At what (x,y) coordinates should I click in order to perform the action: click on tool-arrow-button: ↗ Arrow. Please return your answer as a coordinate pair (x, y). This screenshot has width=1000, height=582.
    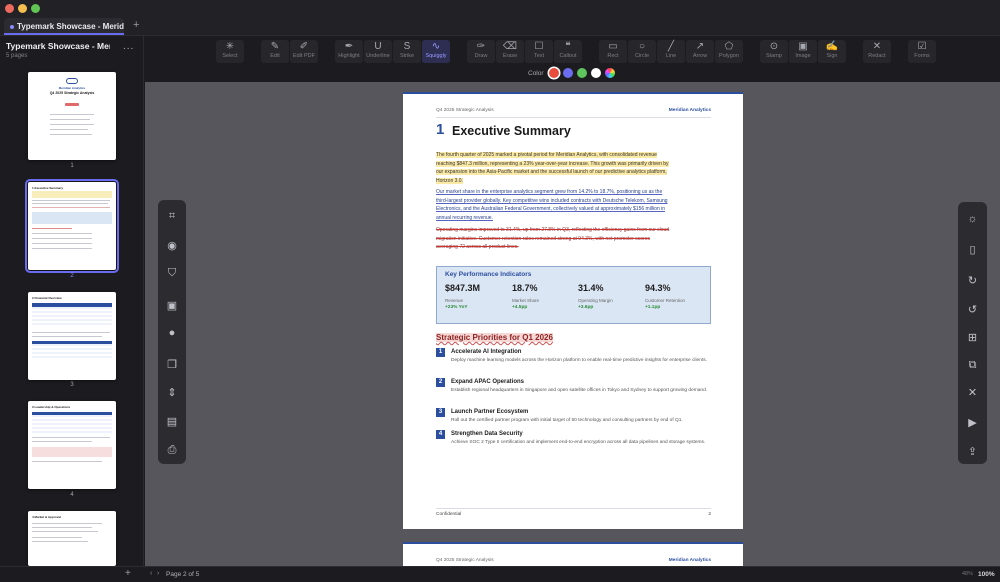
    Looking at the image, I should click on (700, 51).